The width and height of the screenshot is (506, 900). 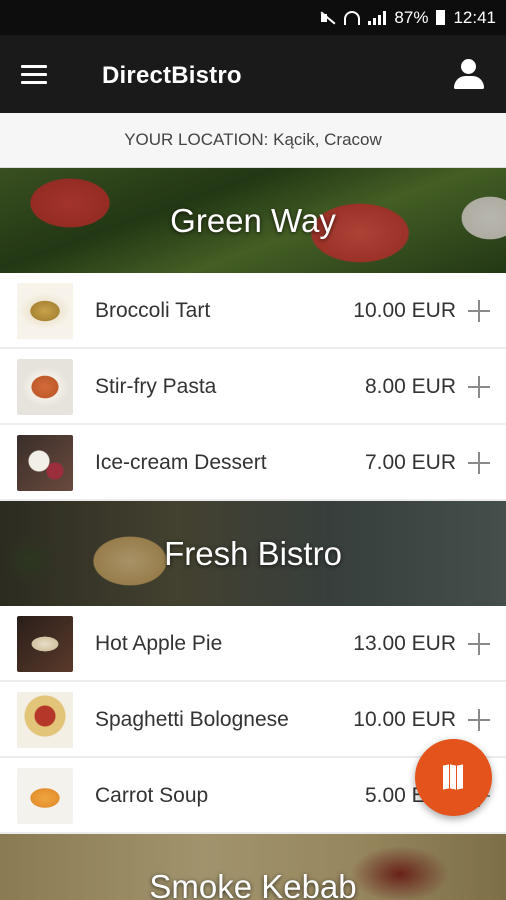 I want to click on account-icon, so click(x=469, y=74).